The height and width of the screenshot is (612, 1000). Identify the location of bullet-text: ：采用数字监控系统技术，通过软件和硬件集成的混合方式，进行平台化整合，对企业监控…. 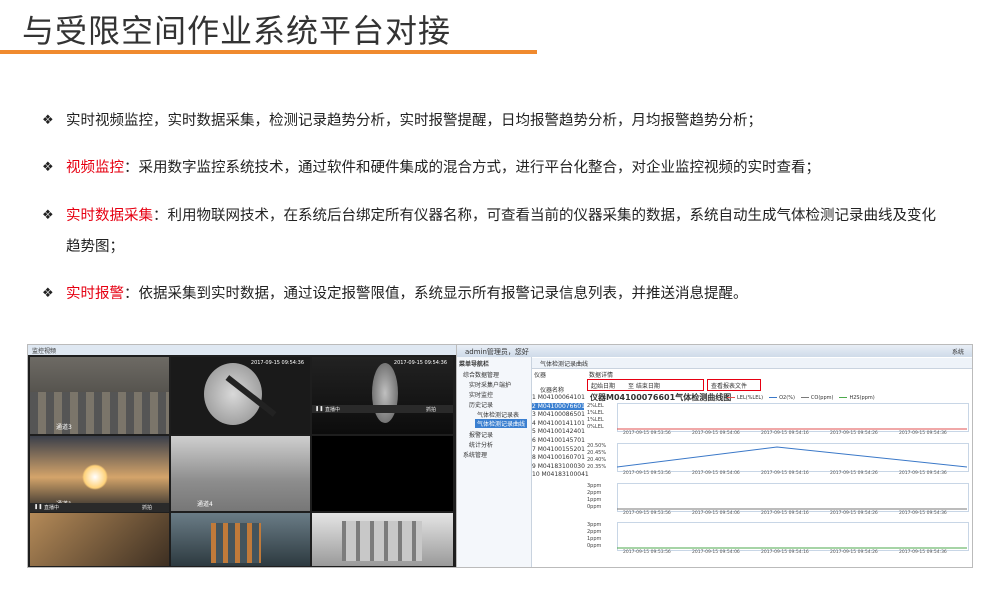
(472, 168).